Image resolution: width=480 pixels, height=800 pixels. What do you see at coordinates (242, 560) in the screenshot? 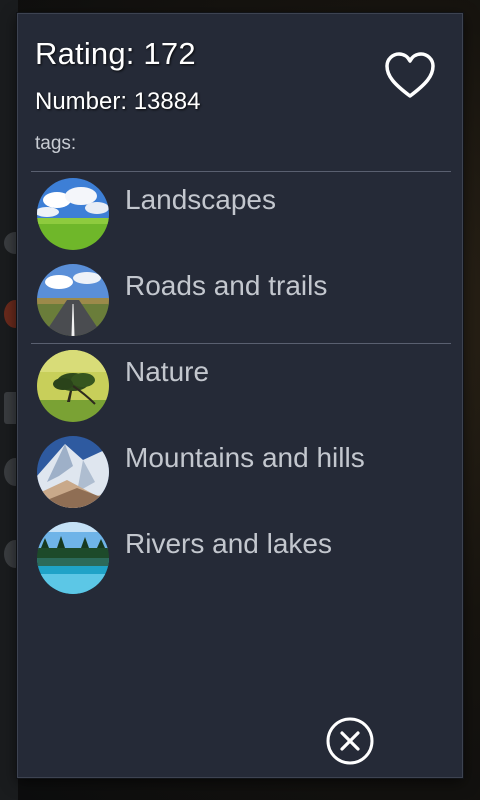
I see `tag-item-rivers-and-lakes: Rivers and lakes` at bounding box center [242, 560].